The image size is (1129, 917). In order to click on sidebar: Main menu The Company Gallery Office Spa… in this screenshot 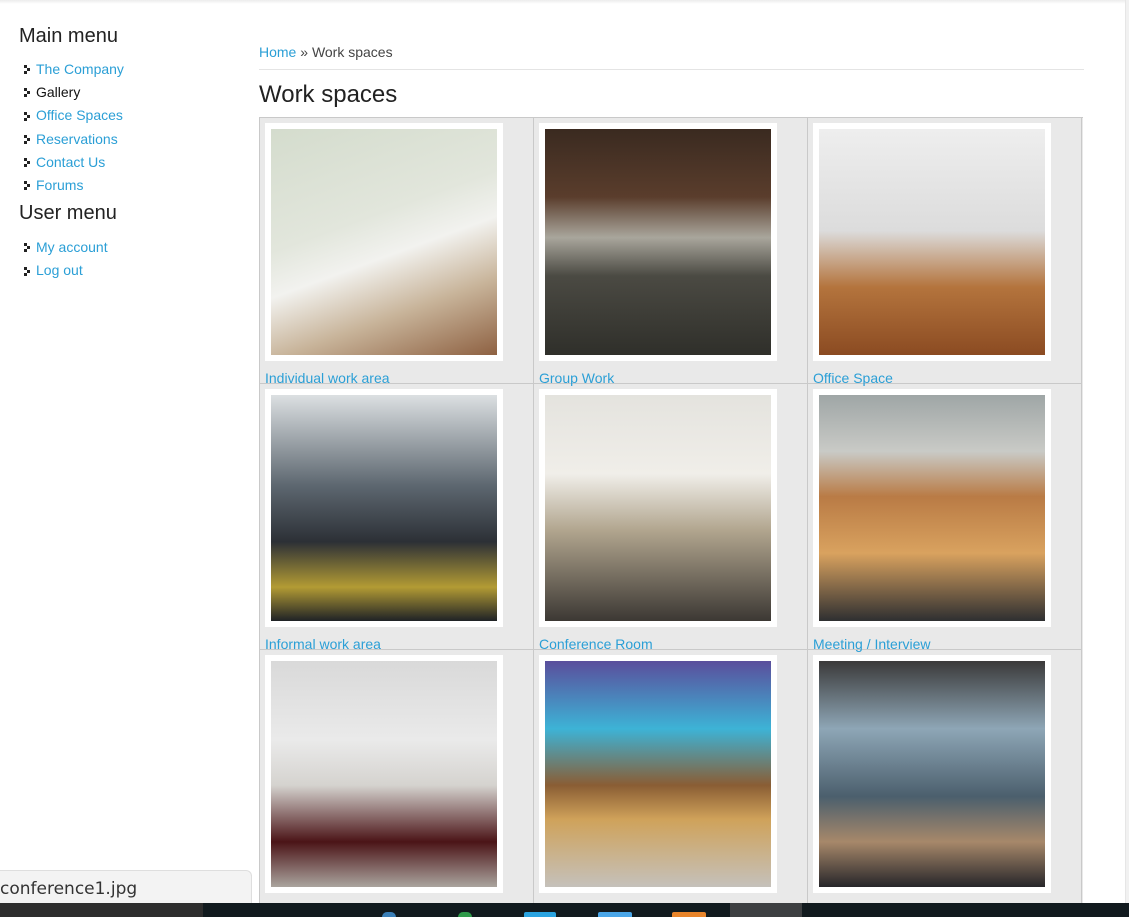, I will do `click(129, 155)`.